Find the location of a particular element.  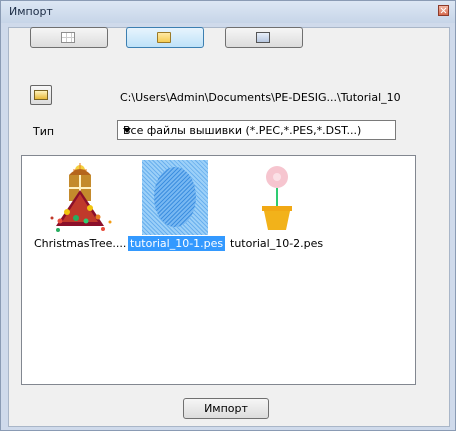

file-item: tutorial_10-2.pes is located at coordinates (275, 206).